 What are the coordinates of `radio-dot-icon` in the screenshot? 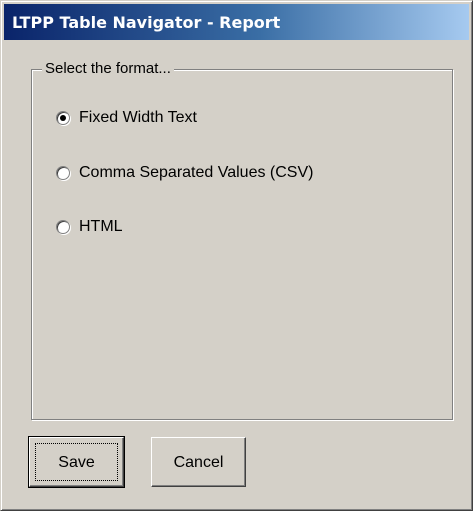 It's located at (63, 118).